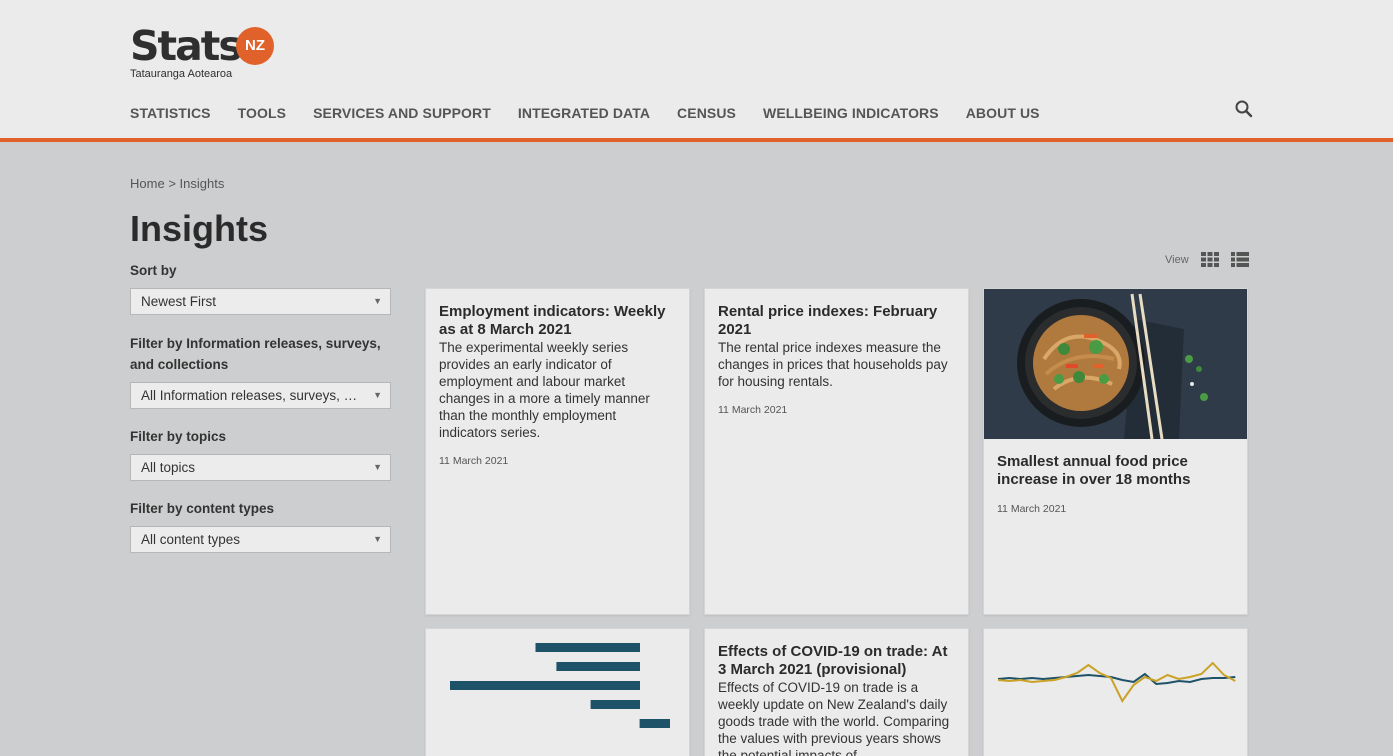  What do you see at coordinates (170, 113) in the screenshot?
I see `nav-item-statistics: STATISTICS` at bounding box center [170, 113].